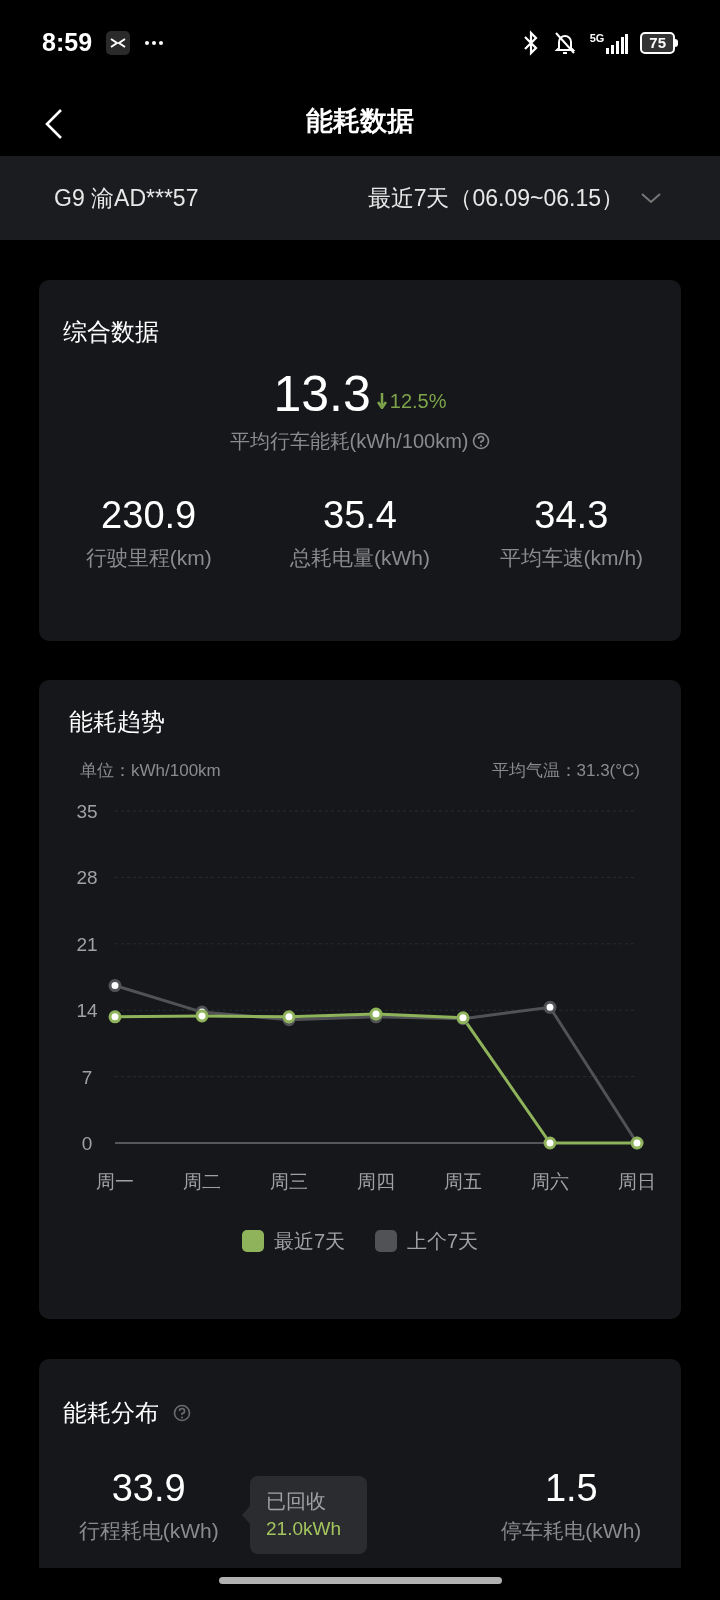  Describe the element at coordinates (597, 38) in the screenshot. I see `network-label: 5G` at that location.